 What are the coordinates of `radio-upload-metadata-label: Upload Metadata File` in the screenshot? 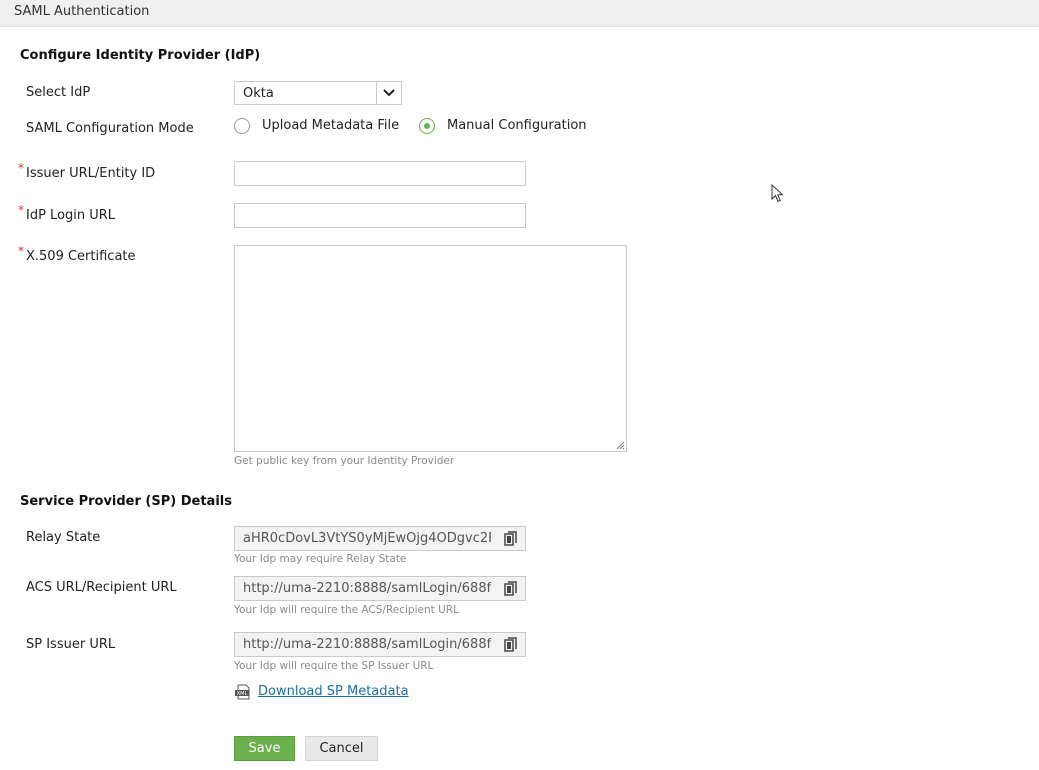 It's located at (330, 125).